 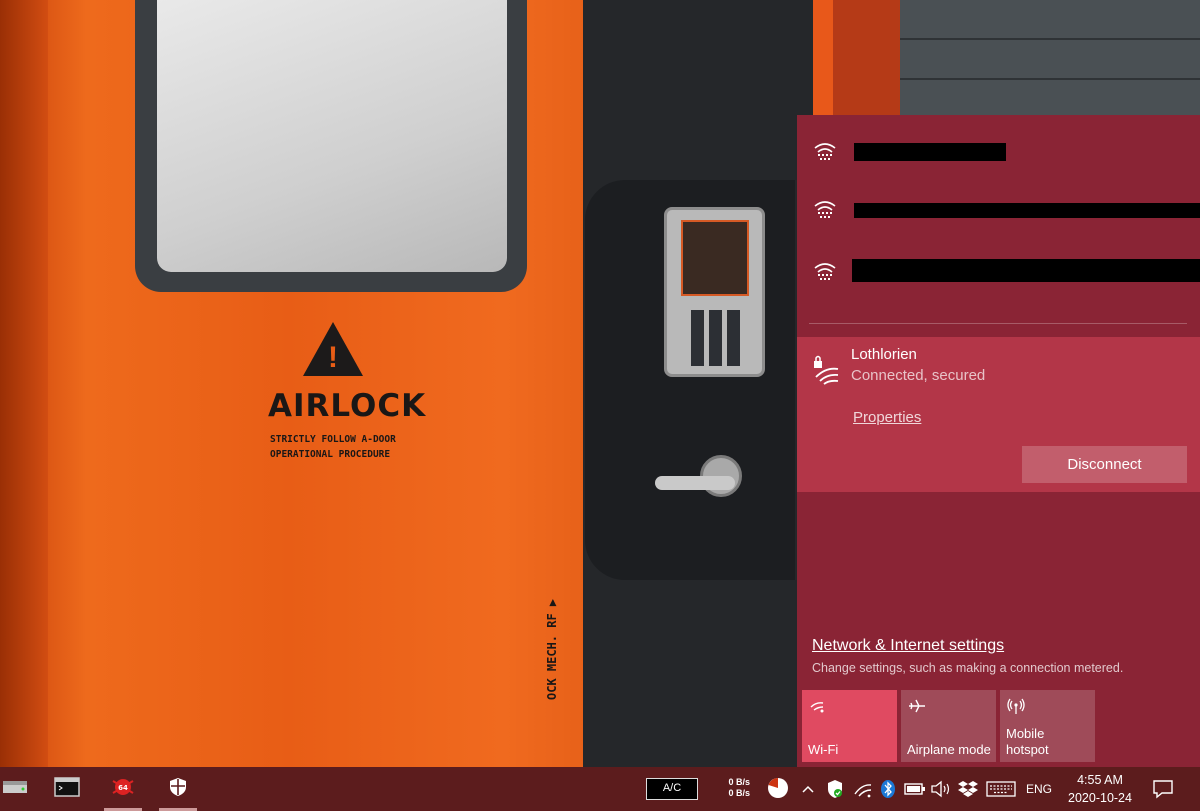 I want to click on bluetooth-icon, so click(x=888, y=789).